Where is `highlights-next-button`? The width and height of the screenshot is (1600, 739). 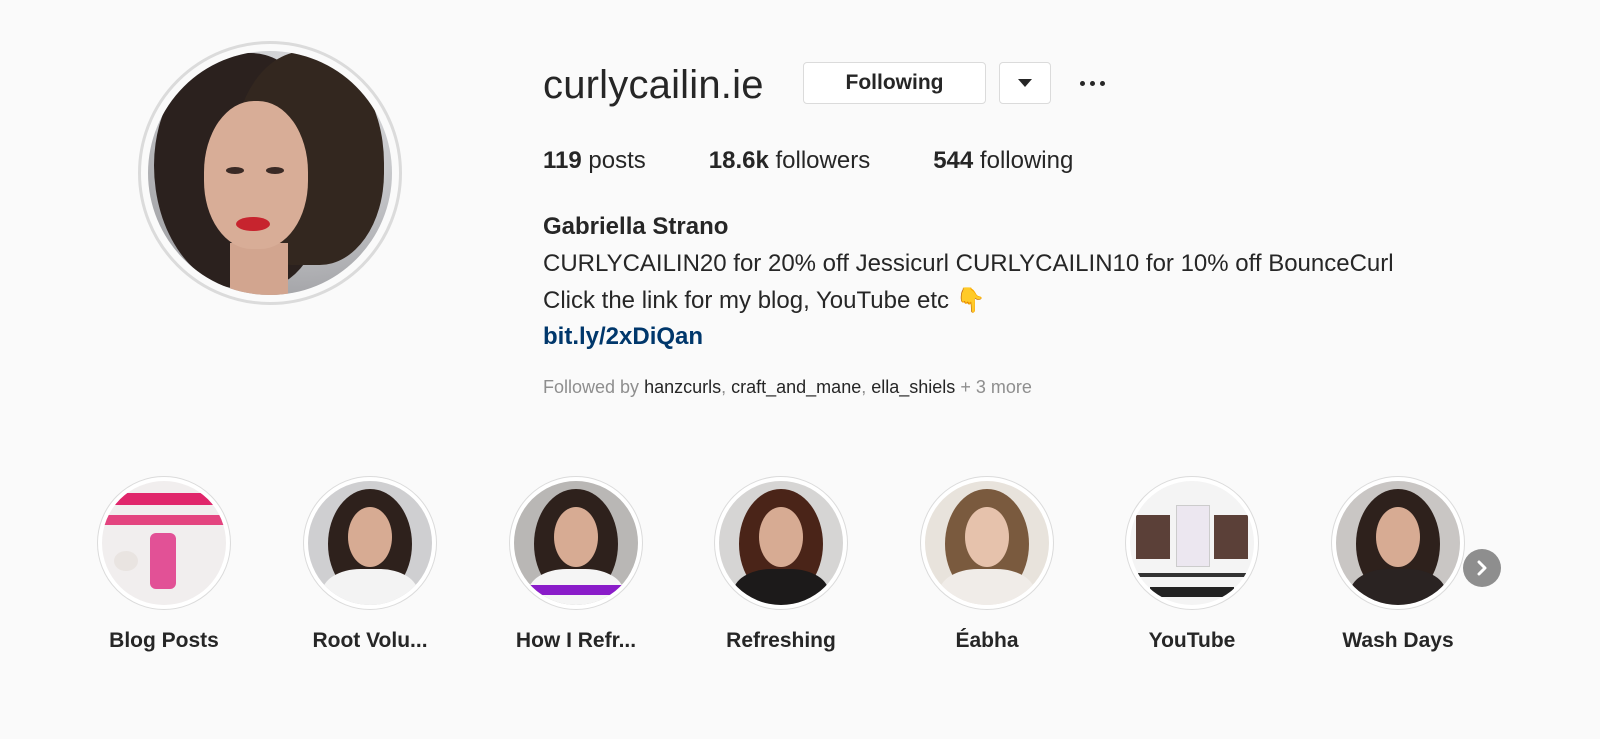
highlights-next-button is located at coordinates (1482, 568).